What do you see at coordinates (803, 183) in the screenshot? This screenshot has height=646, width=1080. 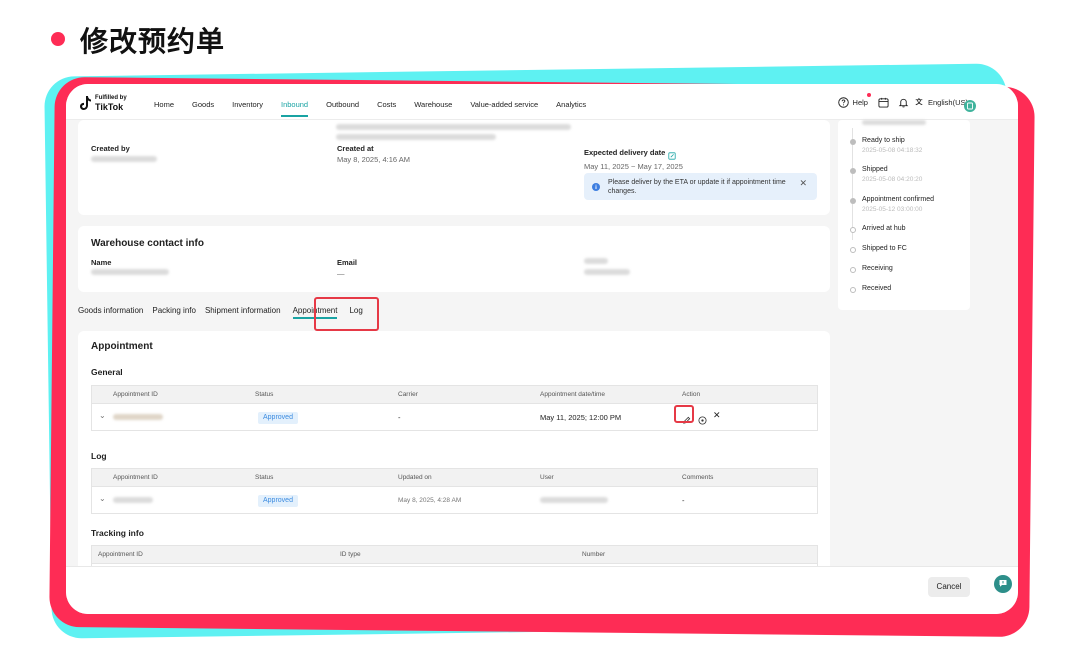 I see `close-icon: ✕` at bounding box center [803, 183].